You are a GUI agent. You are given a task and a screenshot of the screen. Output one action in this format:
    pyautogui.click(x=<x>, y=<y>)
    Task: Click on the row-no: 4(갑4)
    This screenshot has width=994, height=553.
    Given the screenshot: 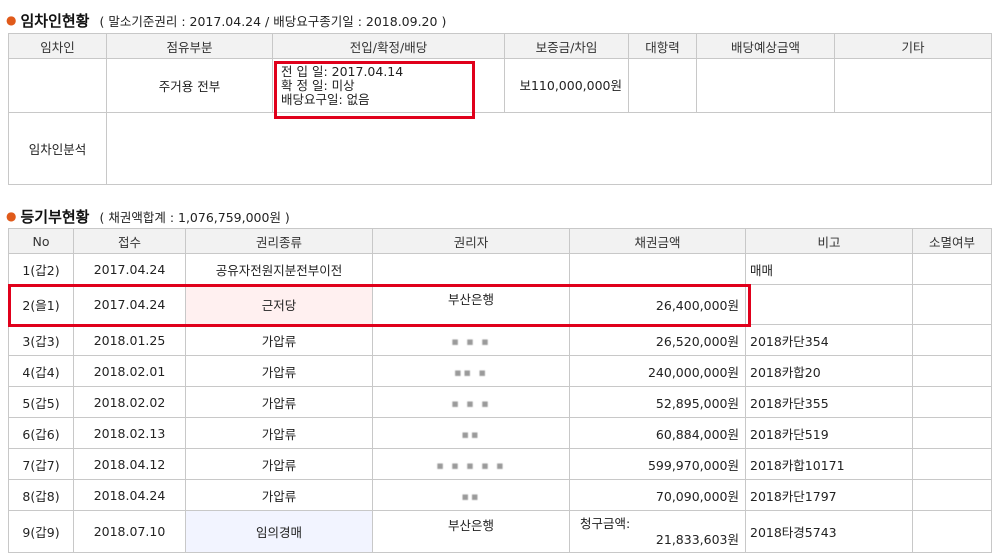 What is the action you would take?
    pyautogui.click(x=41, y=371)
    